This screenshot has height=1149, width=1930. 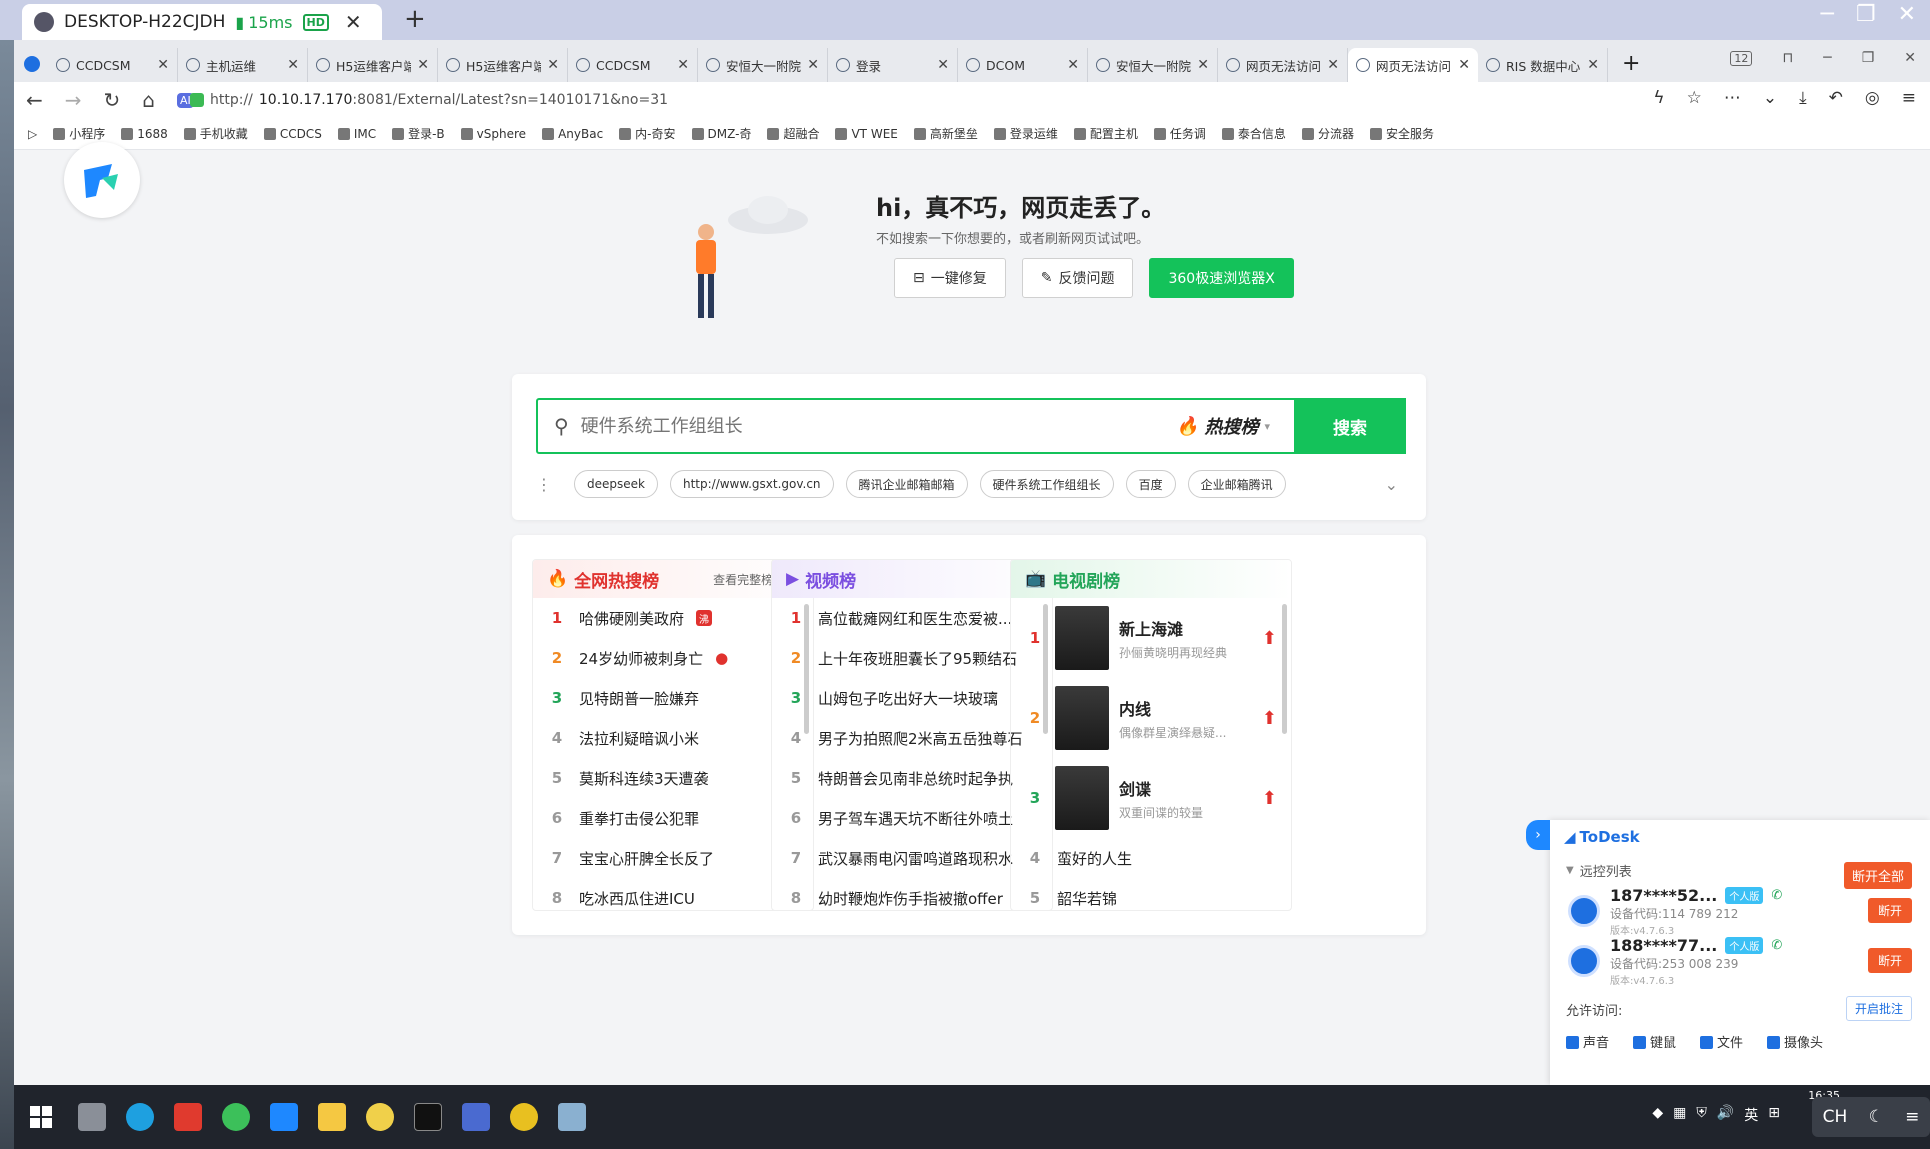 I want to click on disconnect-all-button: 断开全部, so click(x=1877, y=875).